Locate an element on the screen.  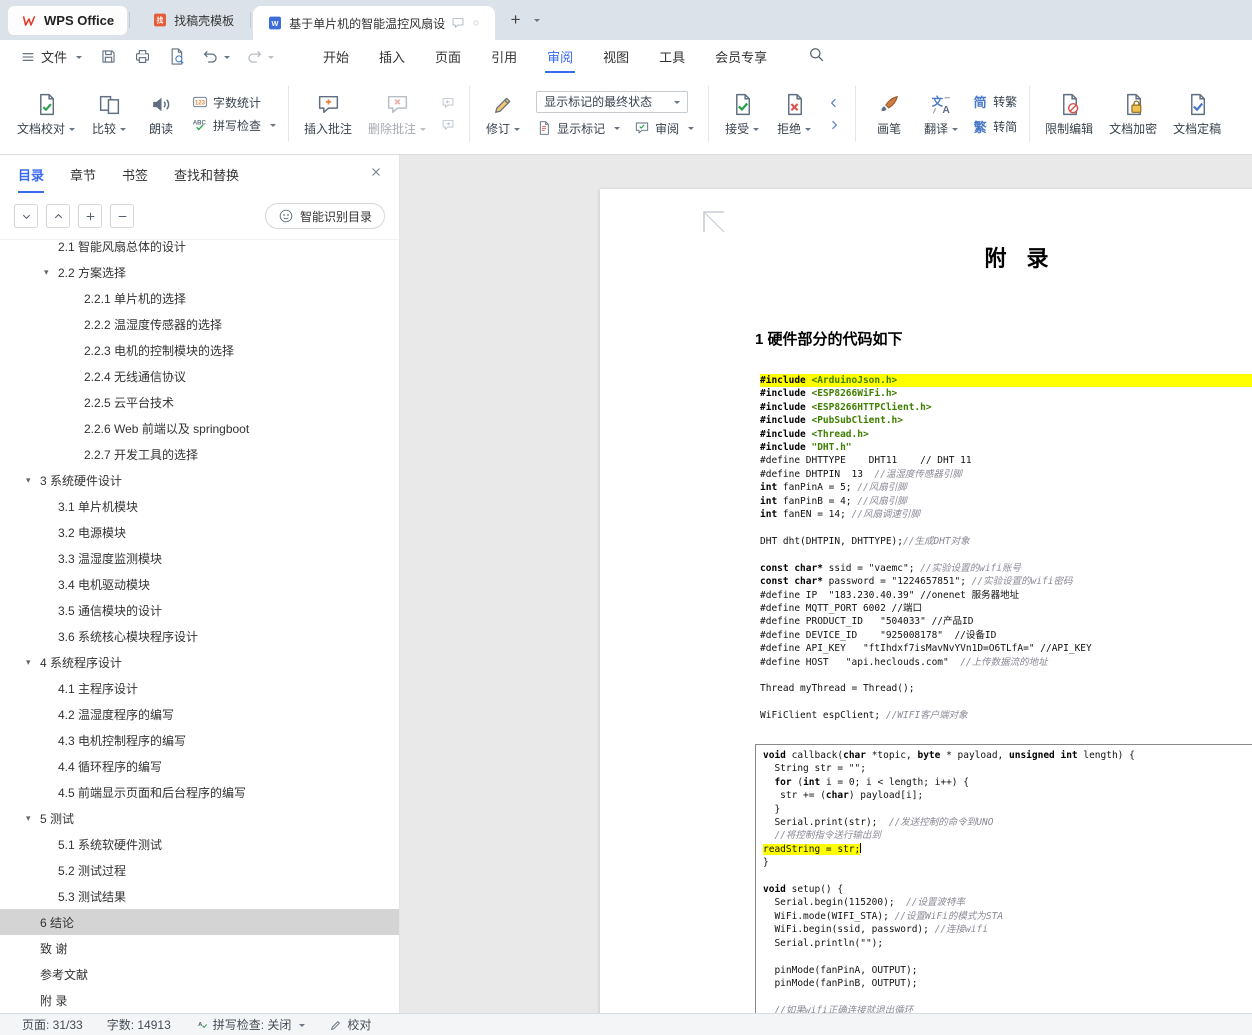
toc-item: ▾ 4 系统程序设计 is located at coordinates (199, 662).